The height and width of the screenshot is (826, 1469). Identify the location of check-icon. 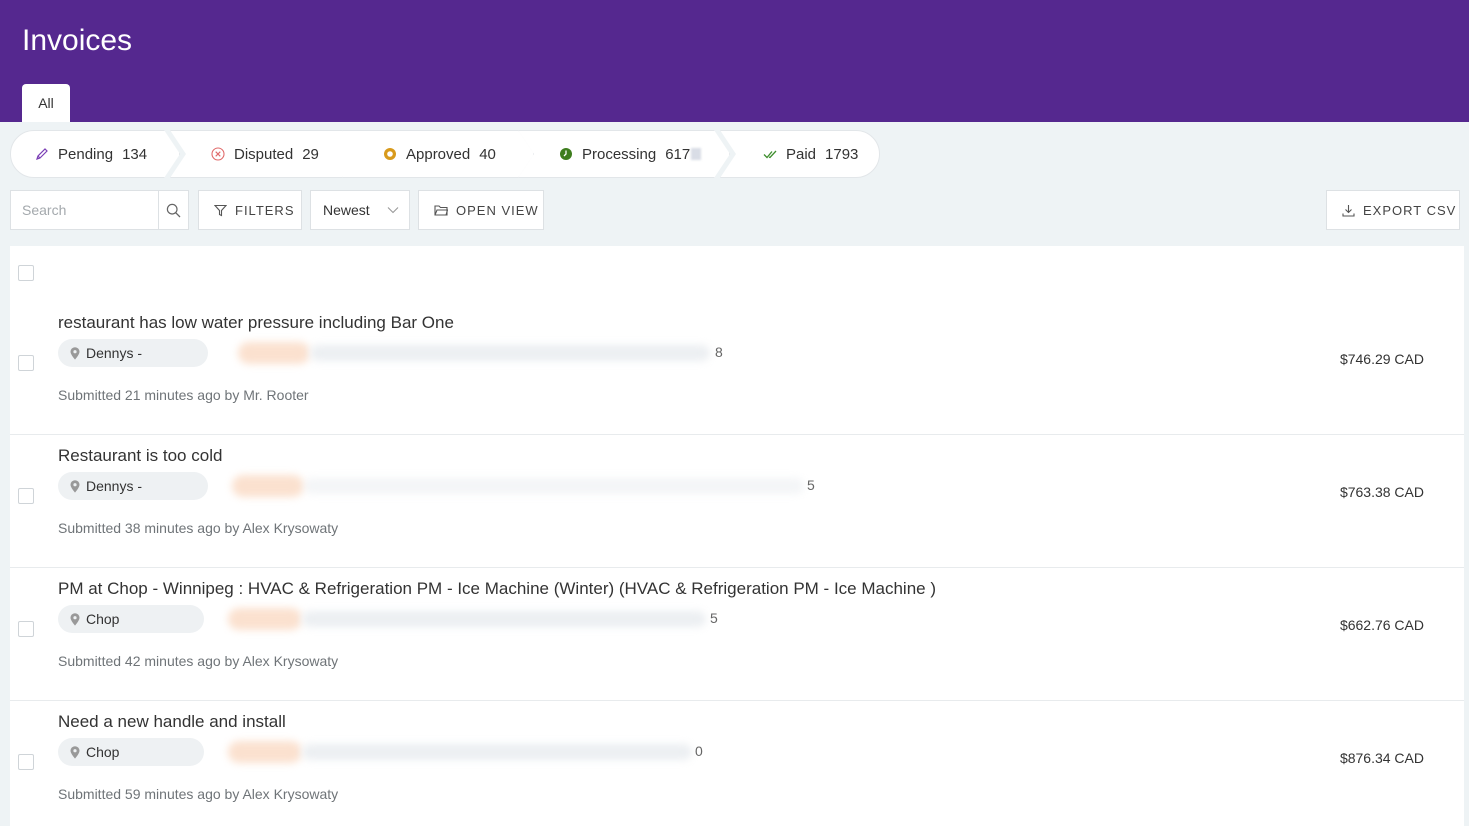
(770, 154).